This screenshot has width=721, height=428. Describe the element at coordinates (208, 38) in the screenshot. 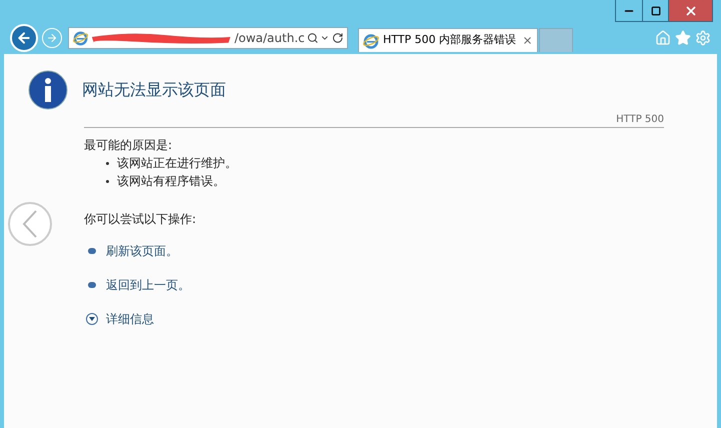

I see `address-field: /owa/auth.c` at that location.